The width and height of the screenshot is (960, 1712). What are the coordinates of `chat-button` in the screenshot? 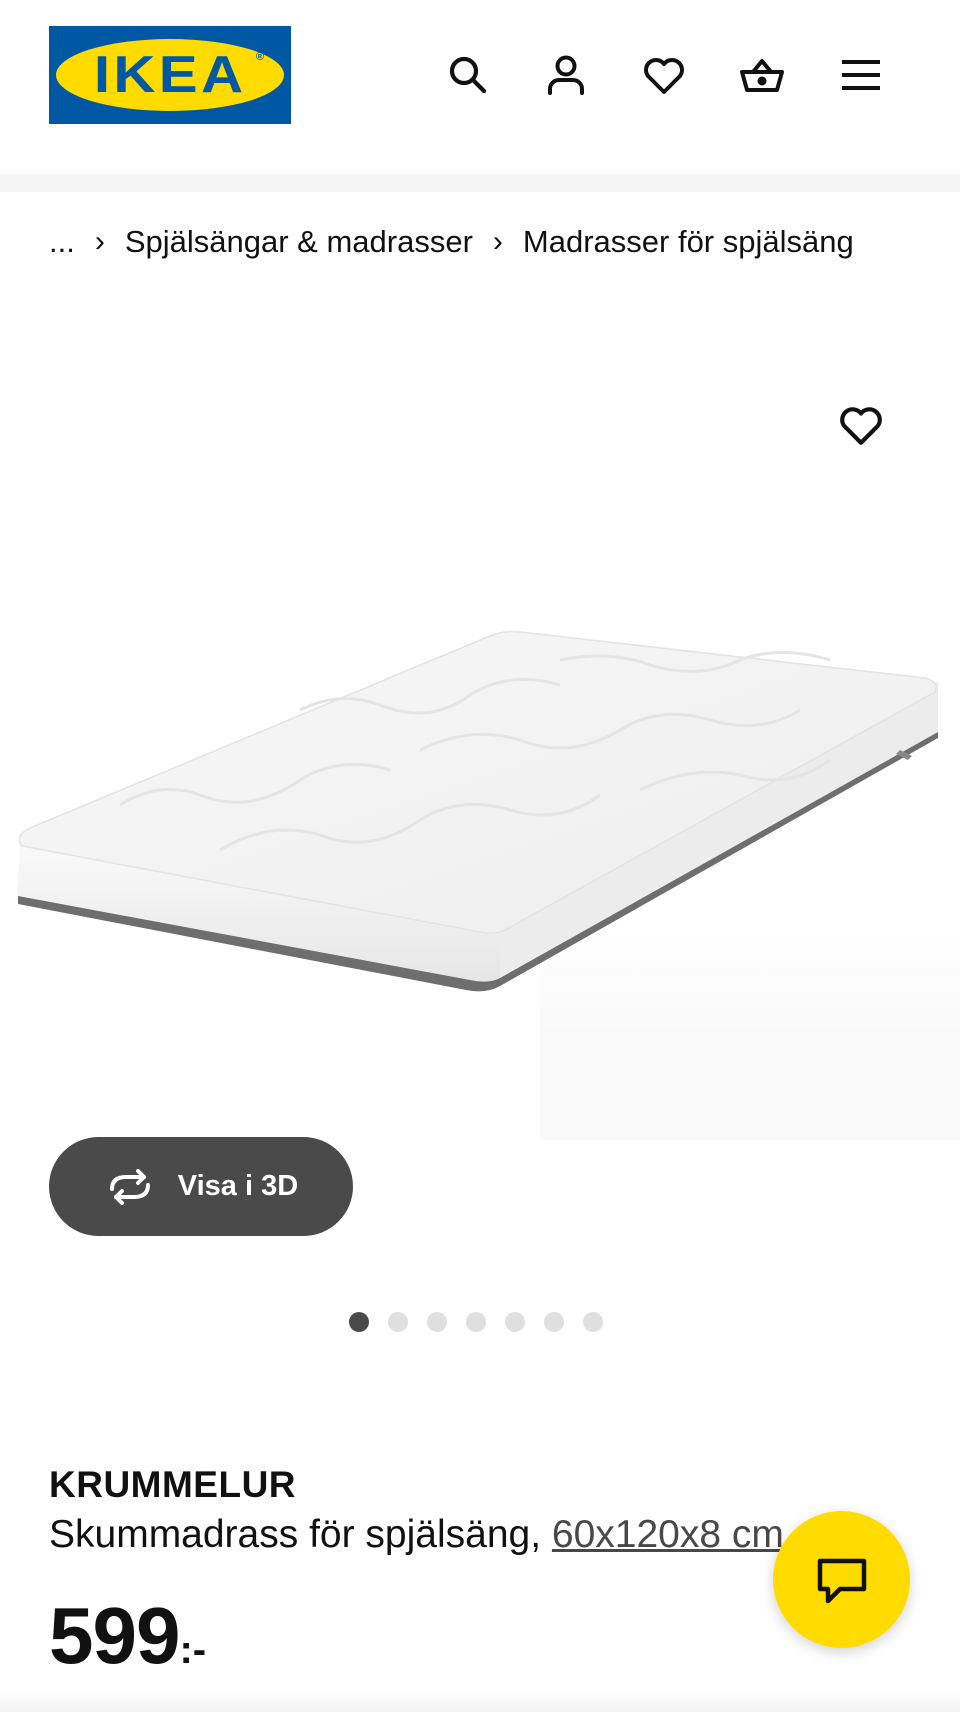 It's located at (841, 1579).